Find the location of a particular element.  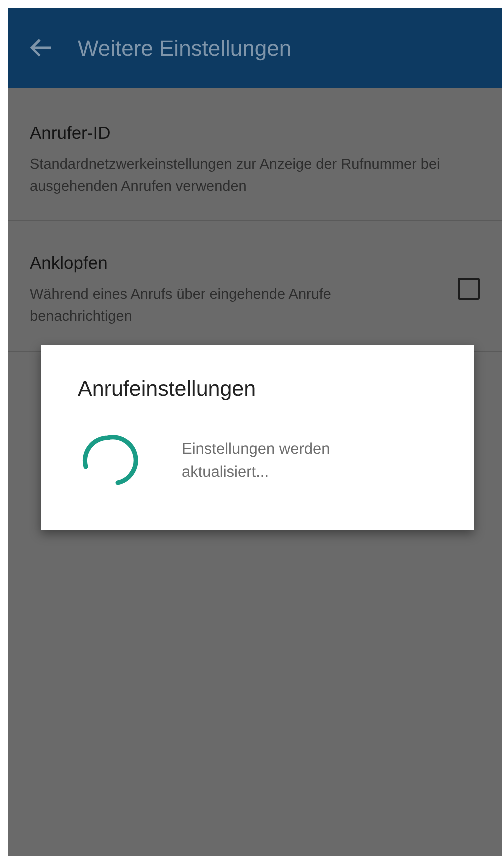

dialog-title: Anrufeinstellungen is located at coordinates (168, 389).